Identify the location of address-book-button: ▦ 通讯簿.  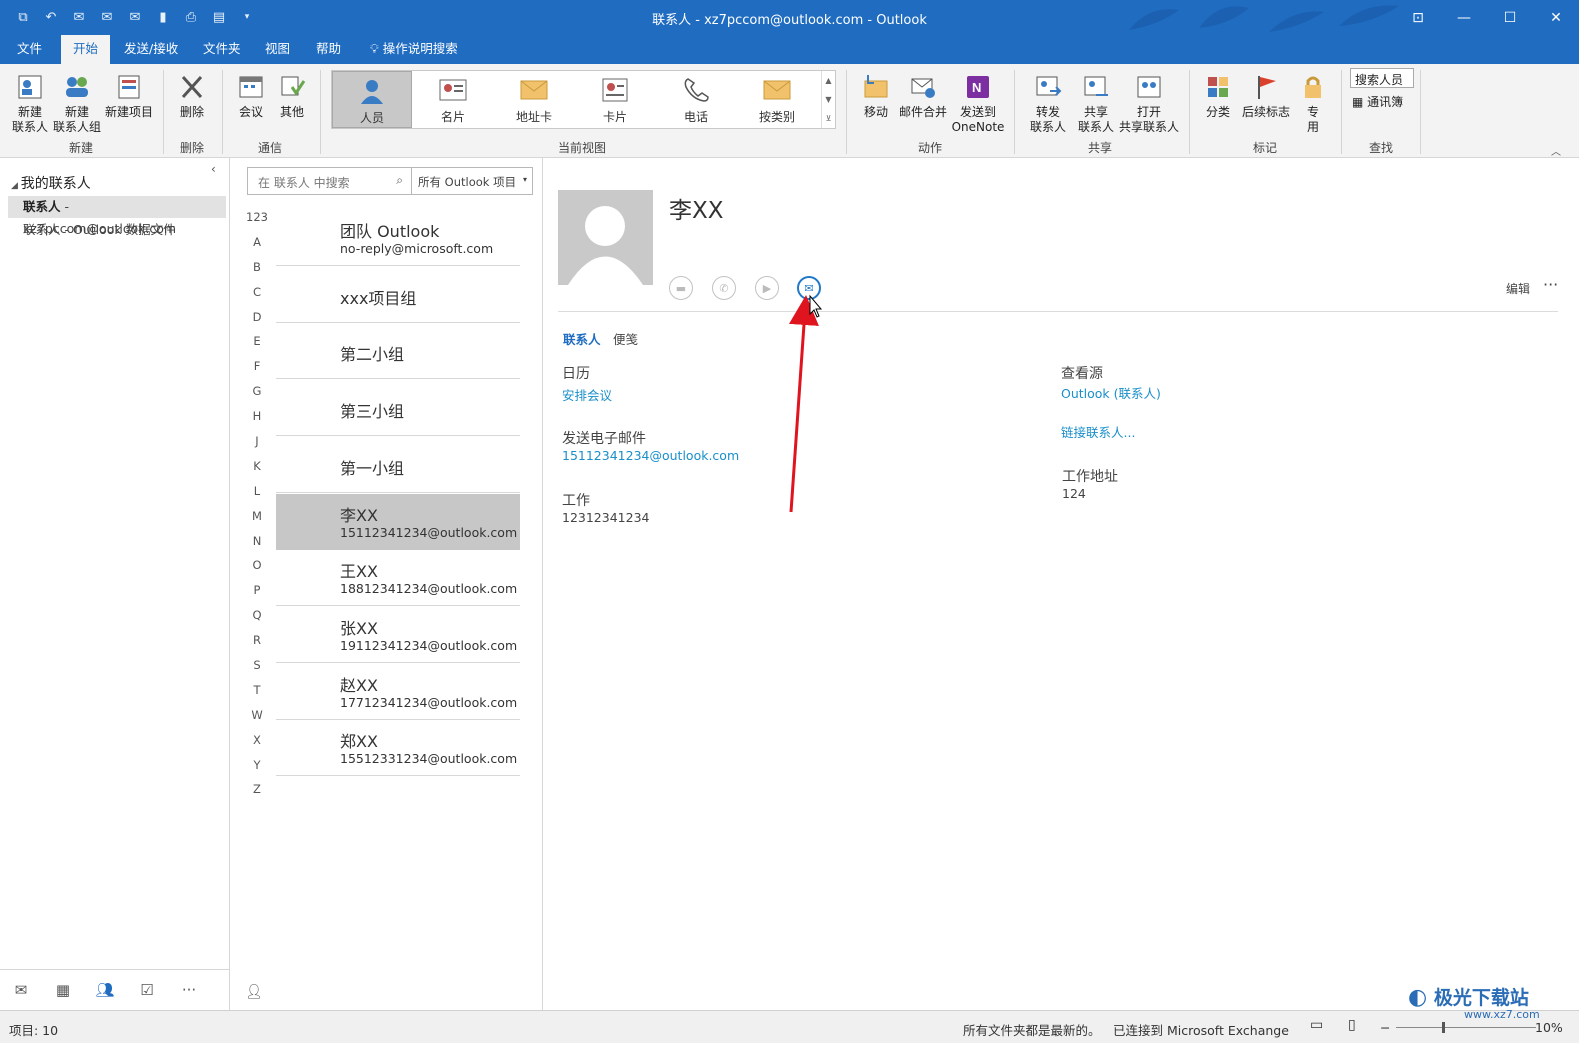
(1377, 101).